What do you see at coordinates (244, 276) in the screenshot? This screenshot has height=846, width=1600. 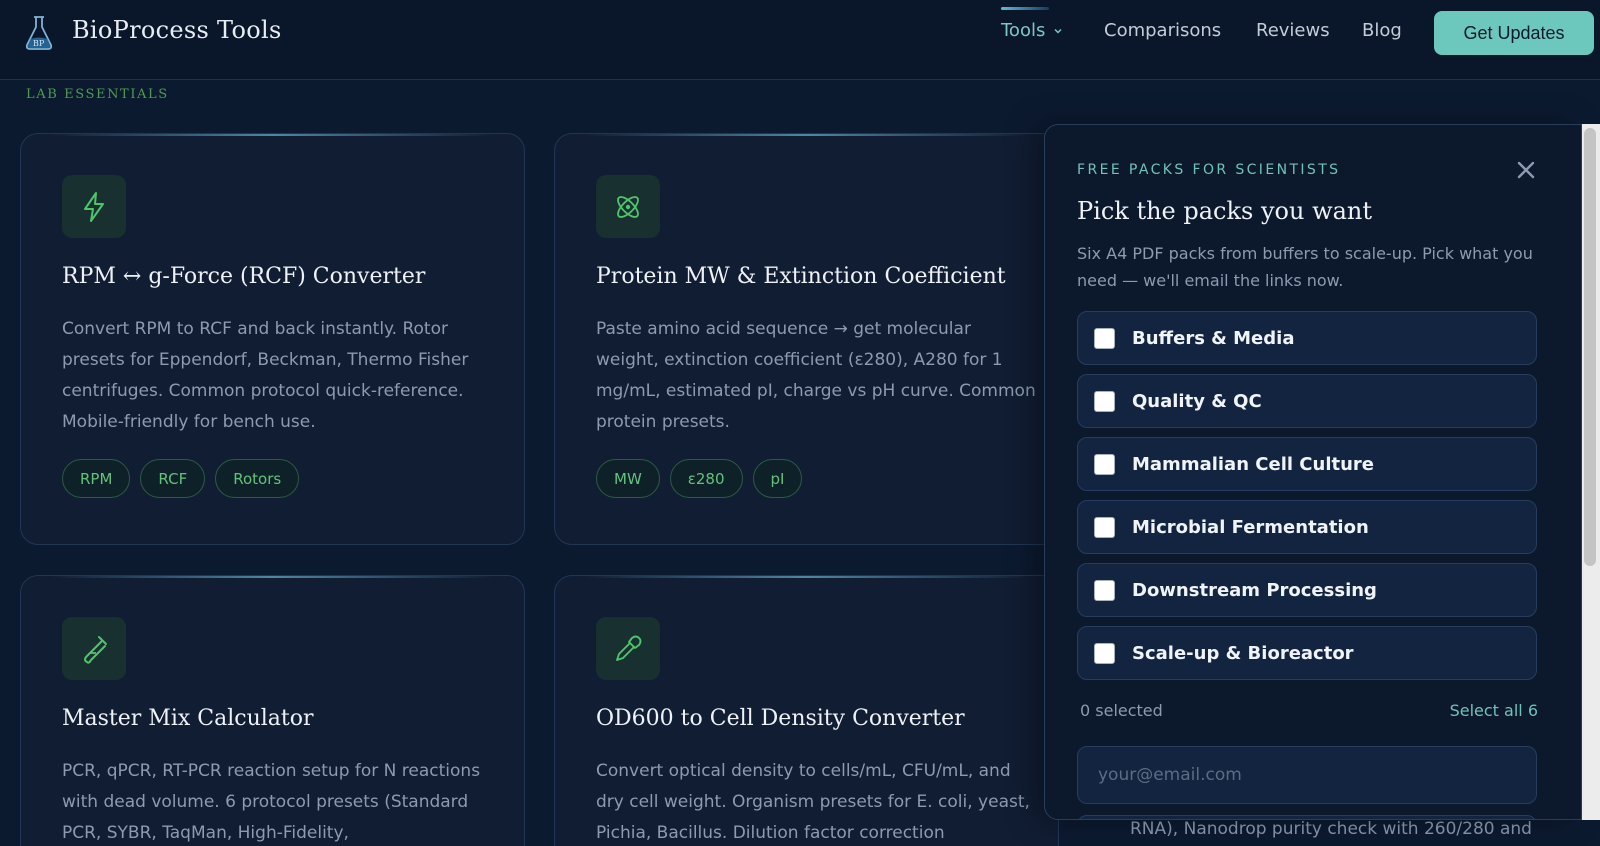 I see `card-title: RPM ↔ g-Force (RCF) Converter` at bounding box center [244, 276].